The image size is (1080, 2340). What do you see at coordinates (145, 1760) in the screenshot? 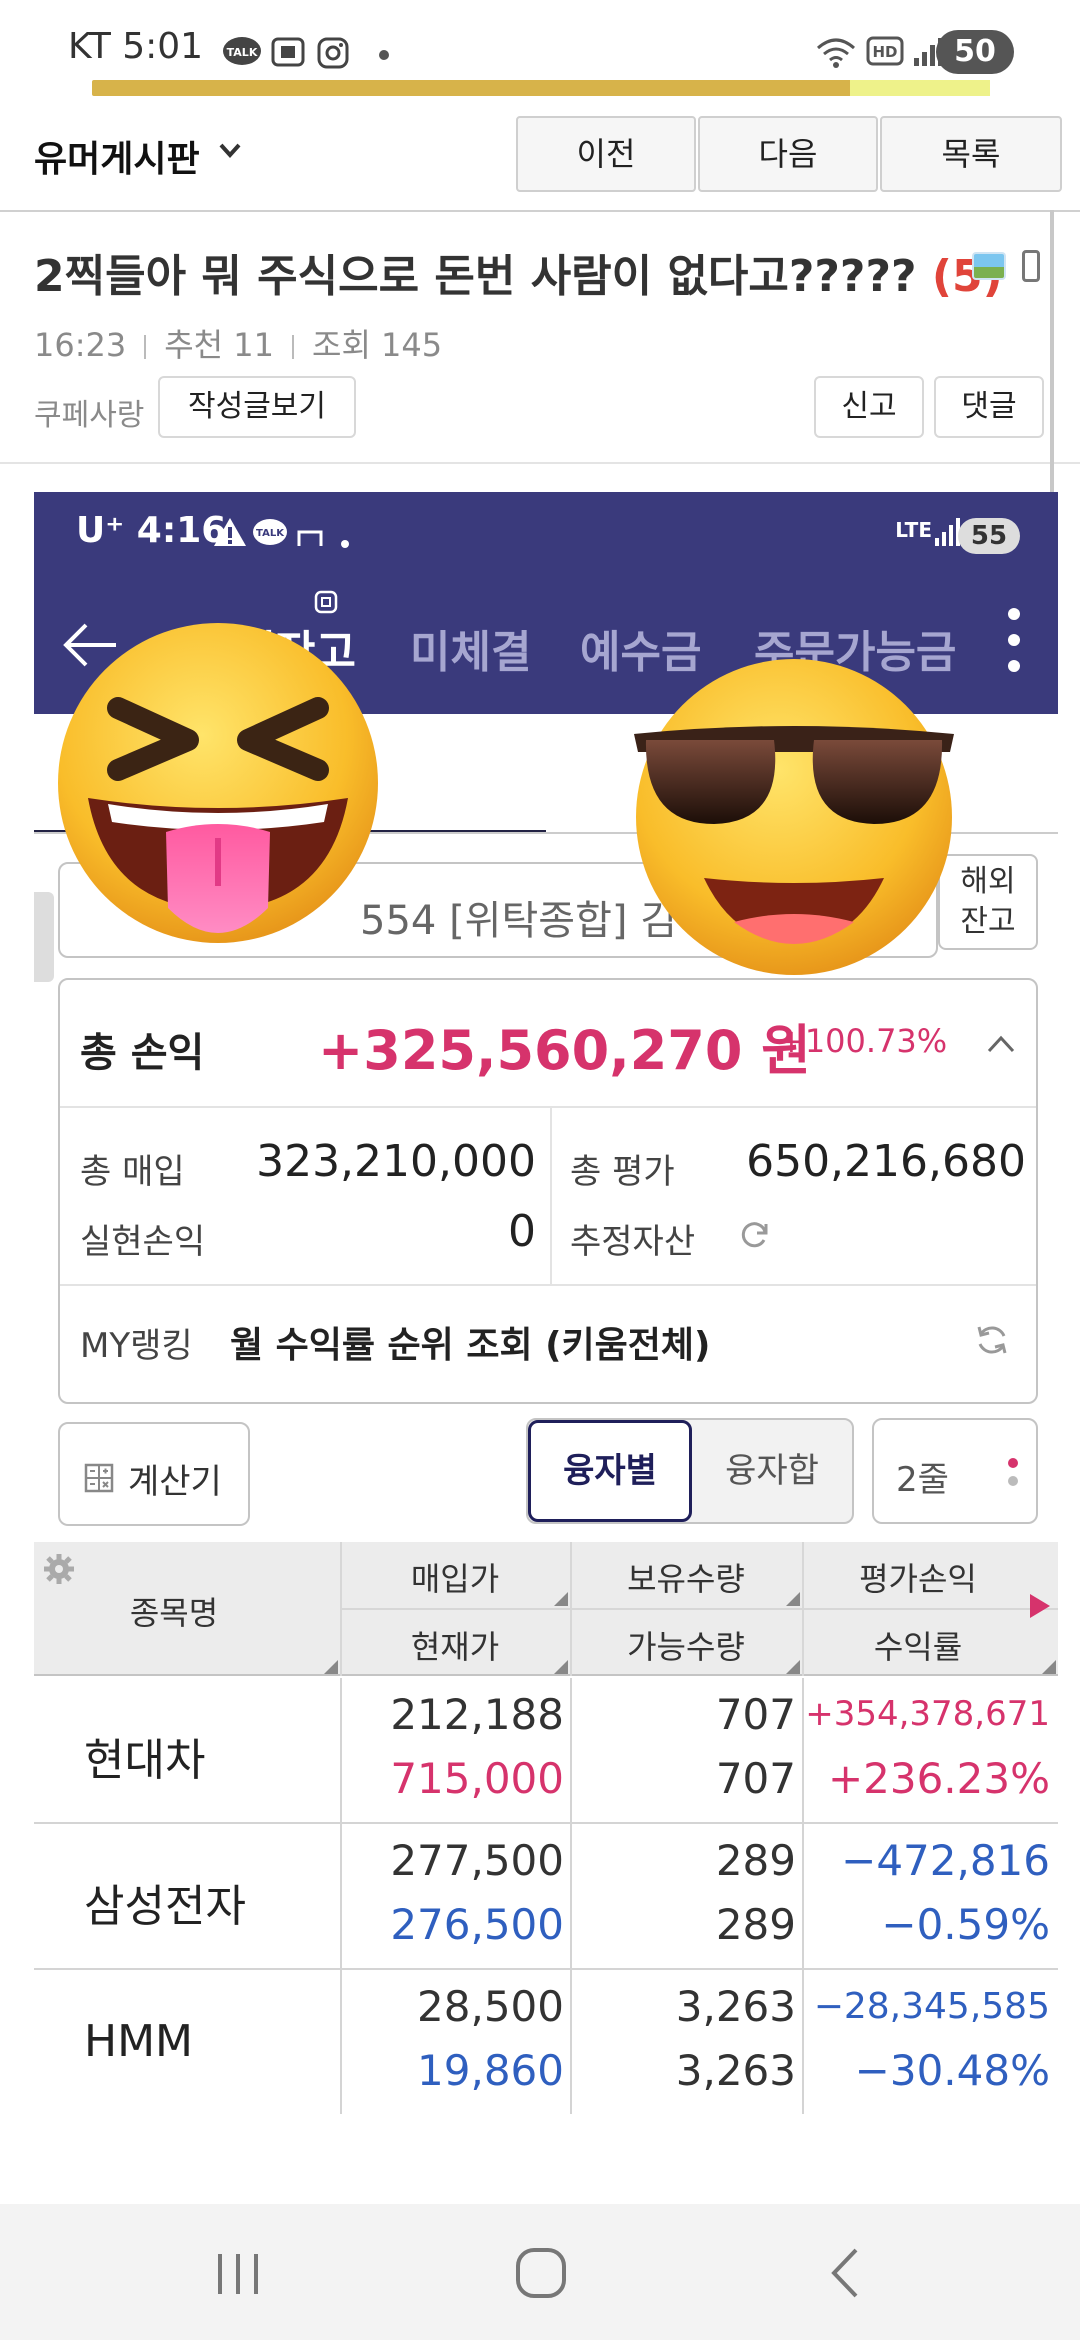
I see `stock-name: 현대차` at bounding box center [145, 1760].